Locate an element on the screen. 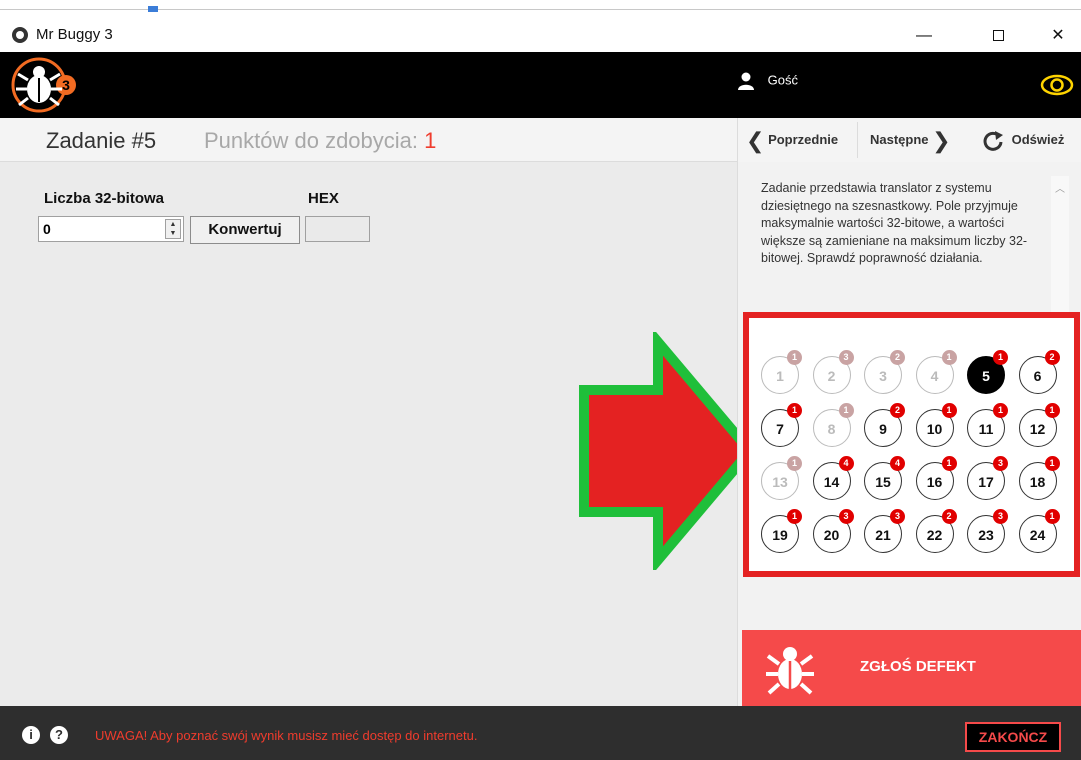 The height and width of the screenshot is (760, 1081). number-field: ▲▼ is located at coordinates (111, 229).